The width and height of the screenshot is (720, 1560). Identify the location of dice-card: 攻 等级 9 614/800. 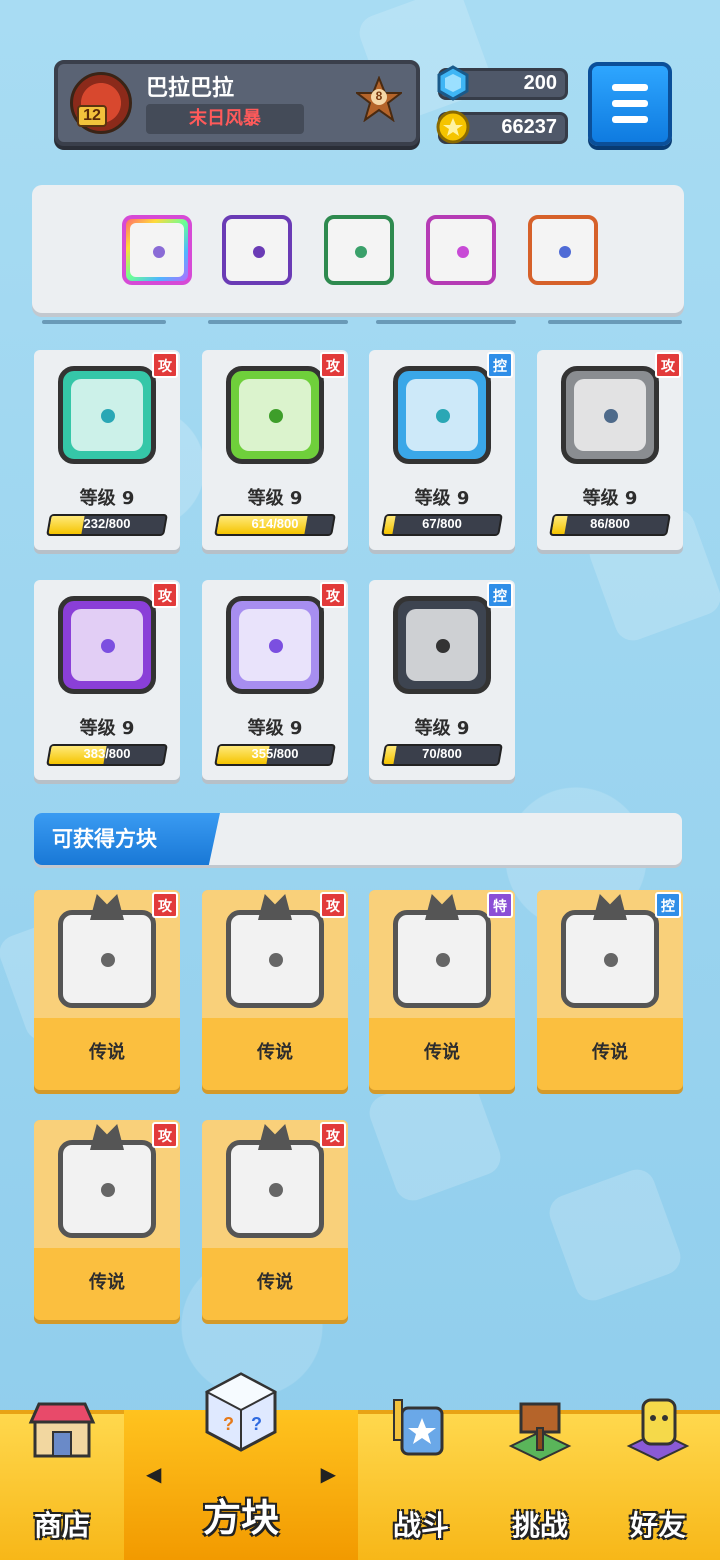
(275, 450).